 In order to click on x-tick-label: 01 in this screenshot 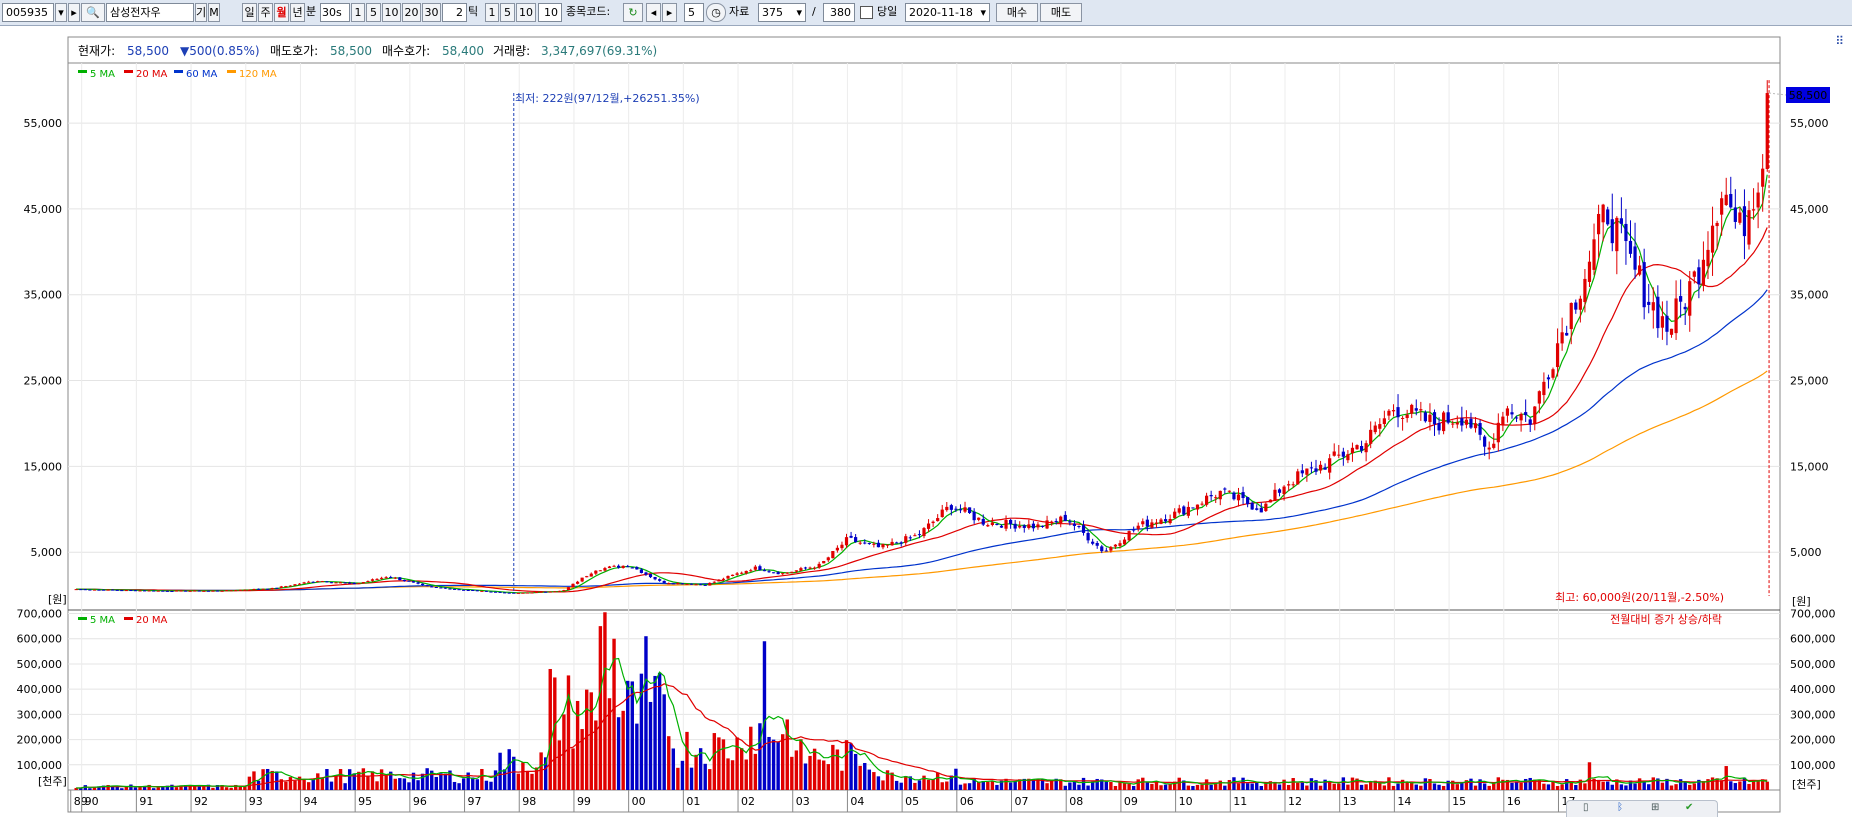, I will do `click(693, 801)`.